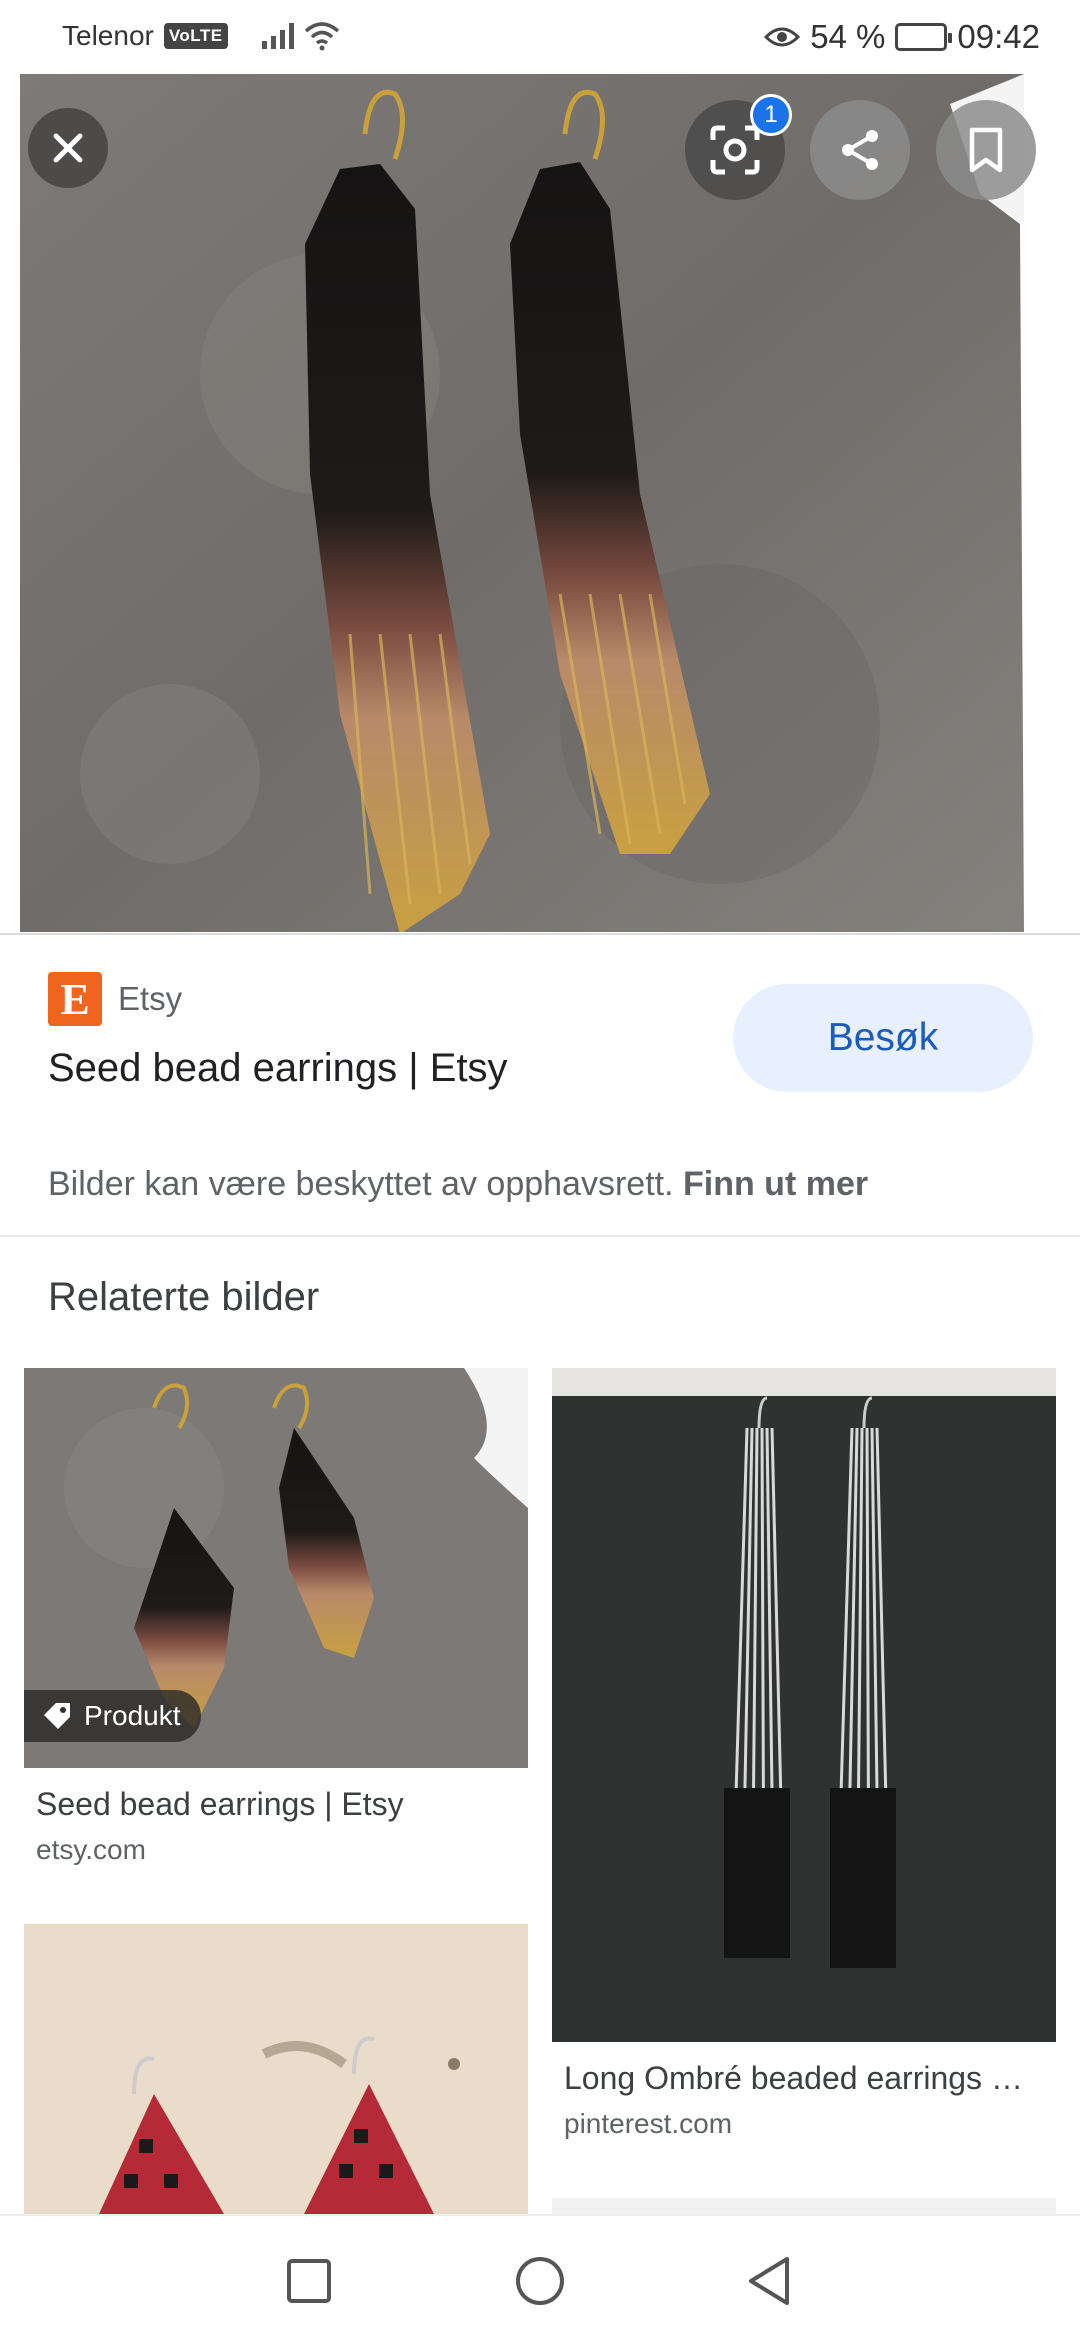  What do you see at coordinates (276, 1804) in the screenshot?
I see `card-title: Seed bead earrings | Etsy` at bounding box center [276, 1804].